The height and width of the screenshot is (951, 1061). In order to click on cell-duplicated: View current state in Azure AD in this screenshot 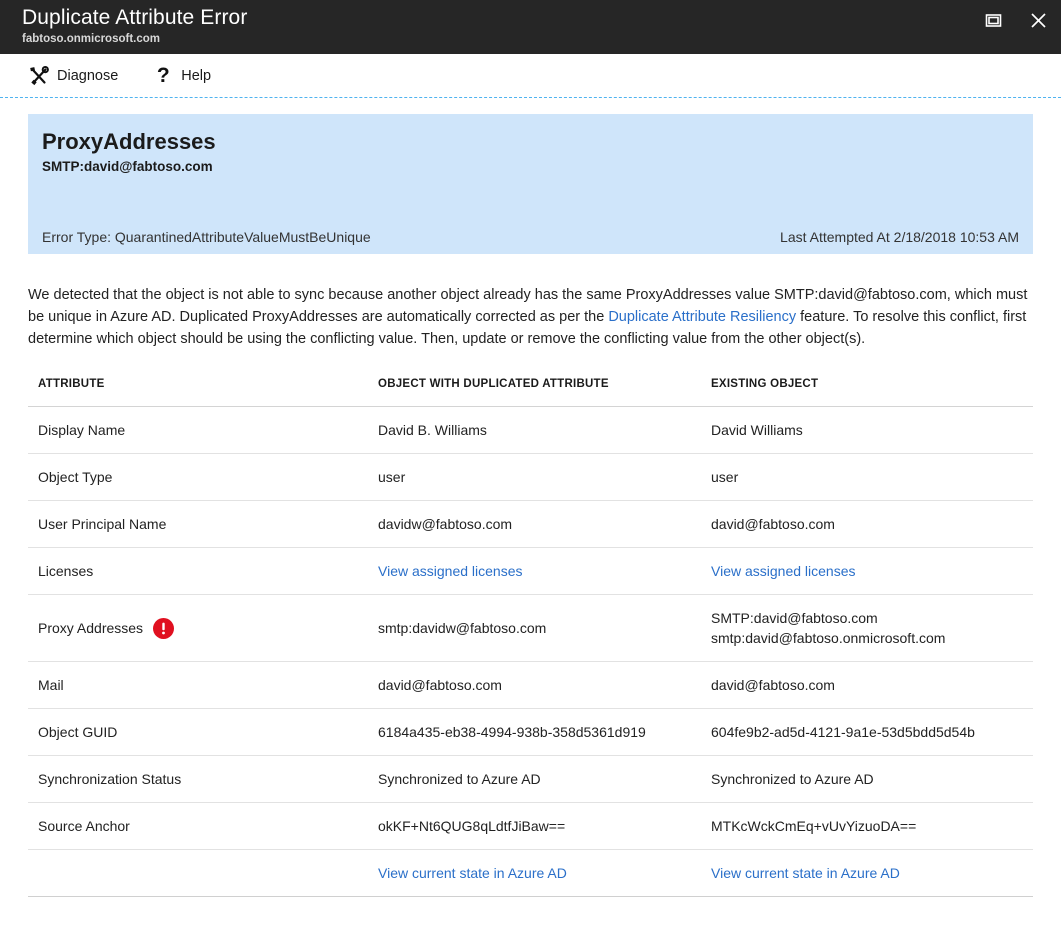, I will do `click(534, 873)`.